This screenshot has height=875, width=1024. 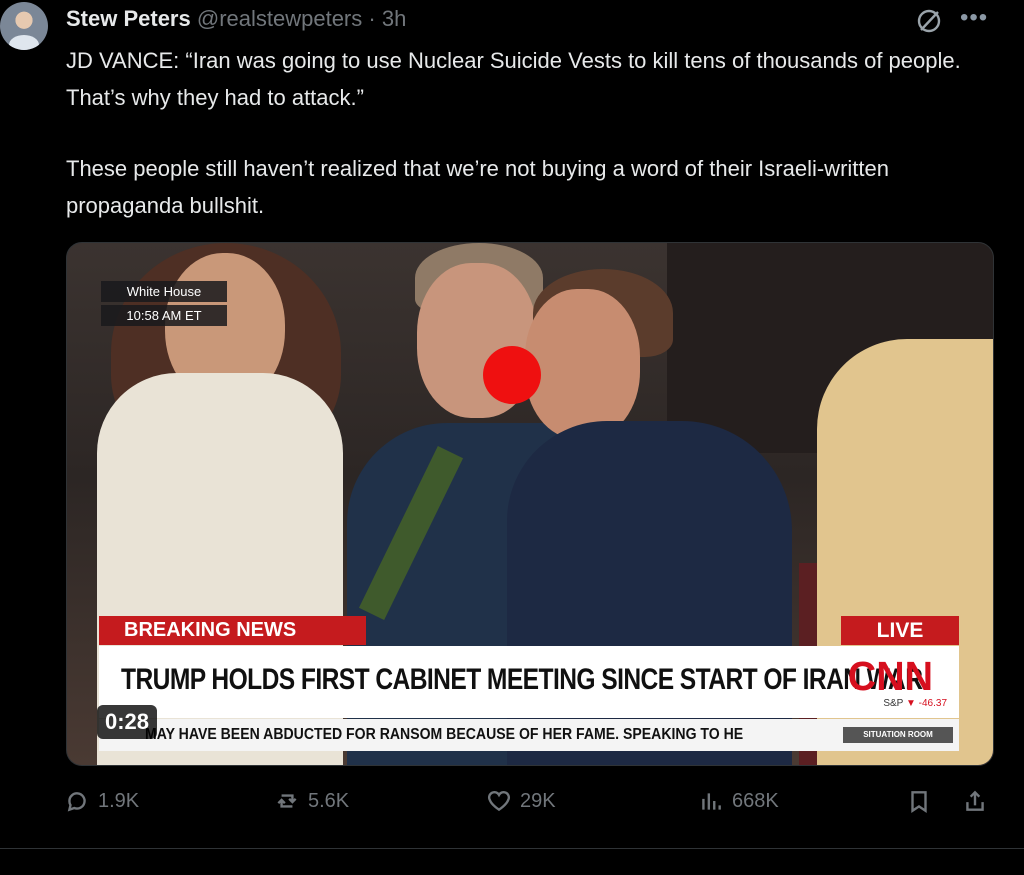 I want to click on market-label: S&P, so click(x=893, y=703).